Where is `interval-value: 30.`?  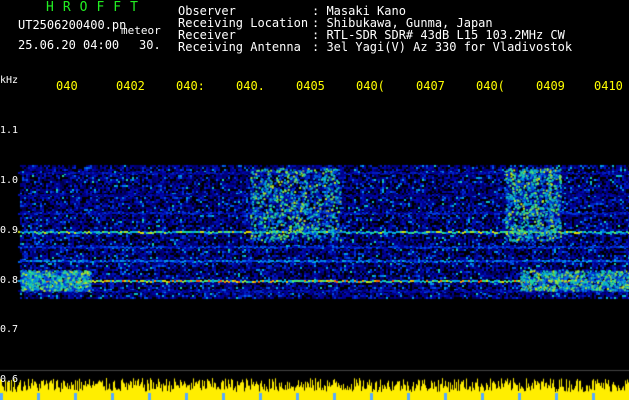
interval-value: 30. is located at coordinates (150, 45).